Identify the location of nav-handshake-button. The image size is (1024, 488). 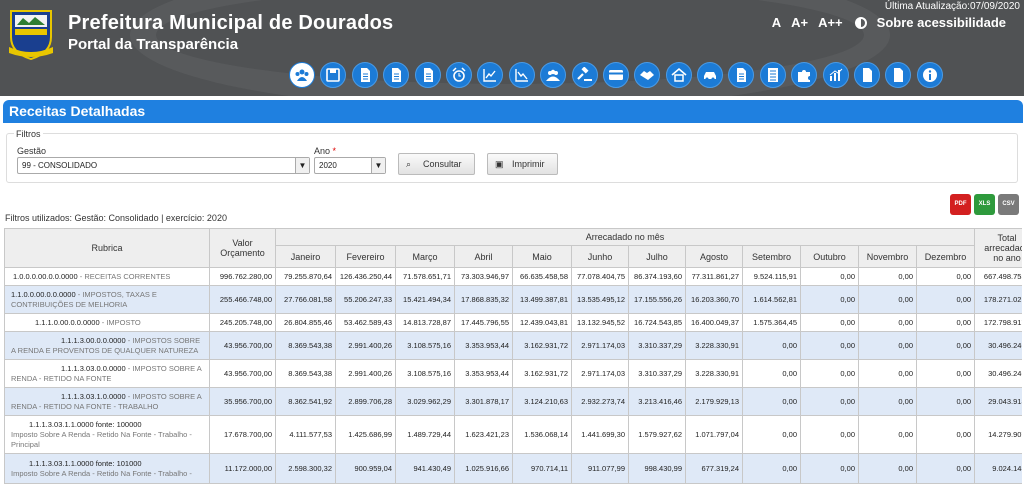
(647, 75).